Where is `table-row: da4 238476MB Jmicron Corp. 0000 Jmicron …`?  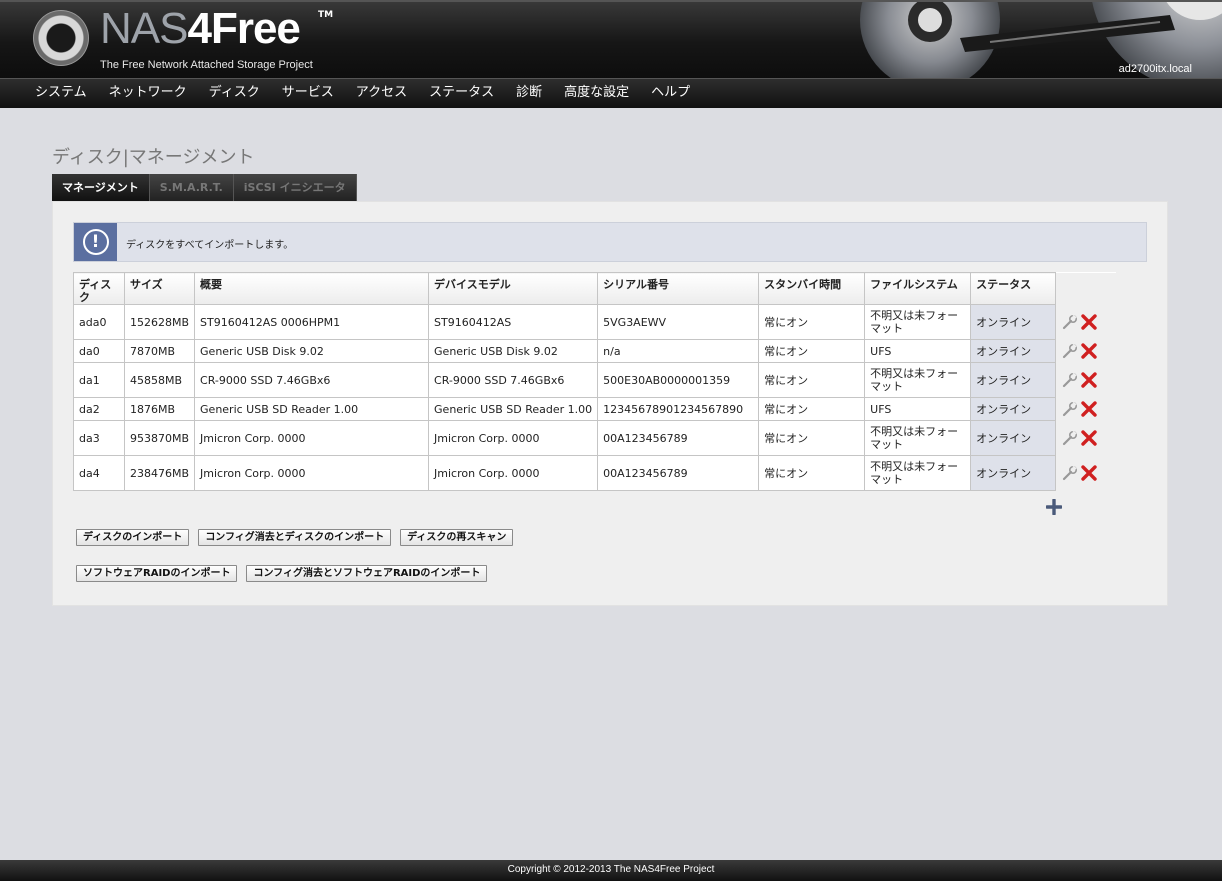 table-row: da4 238476MB Jmicron Corp. 0000 Jmicron … is located at coordinates (594, 473).